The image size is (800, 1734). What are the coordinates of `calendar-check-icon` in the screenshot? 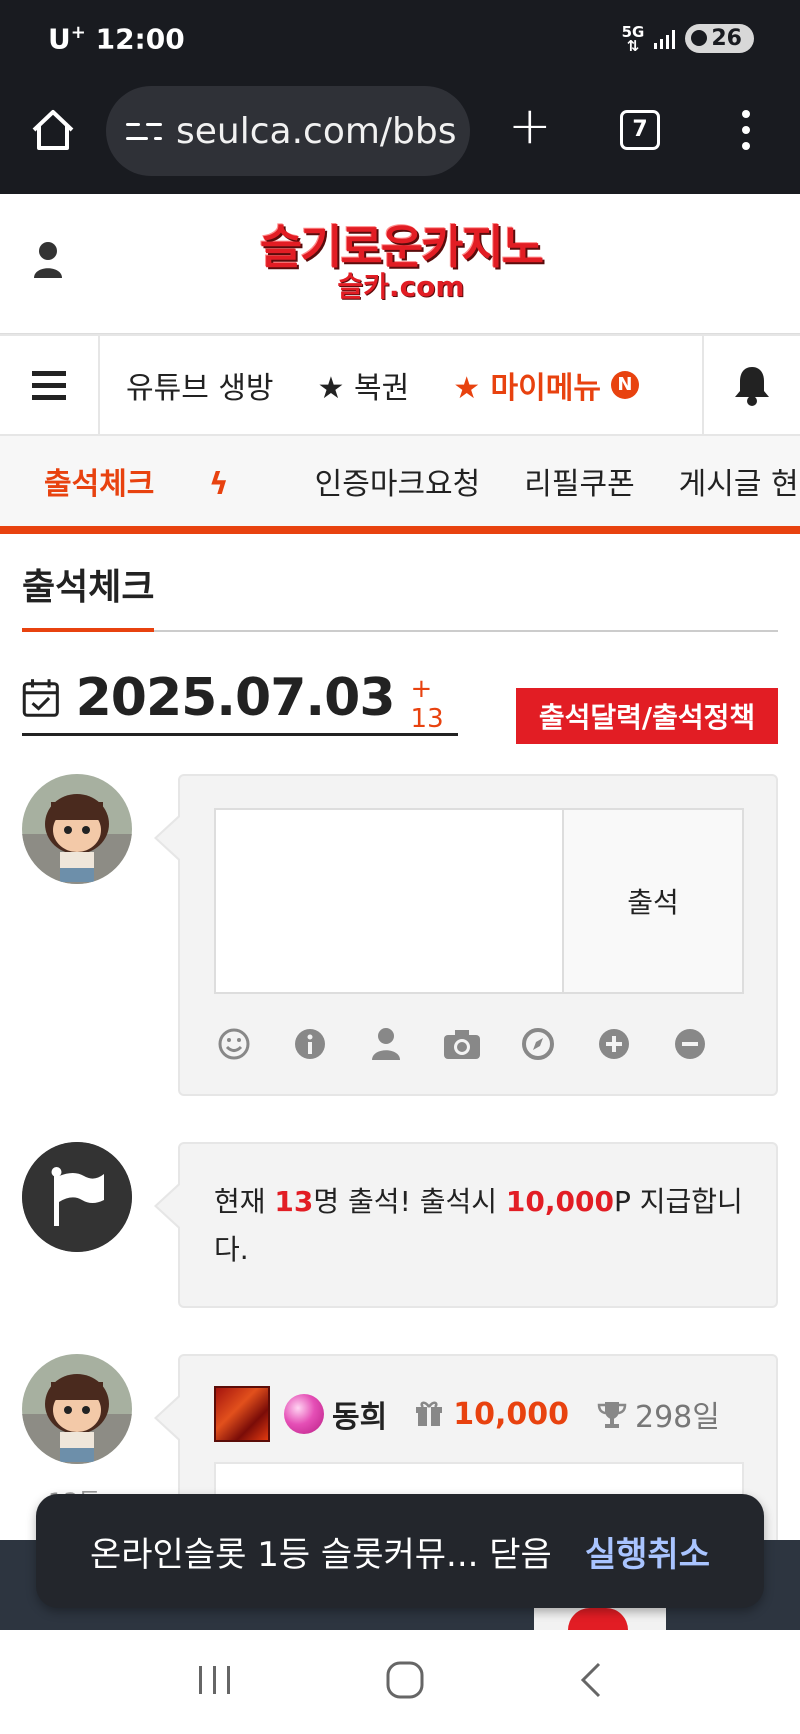 It's located at (40, 697).